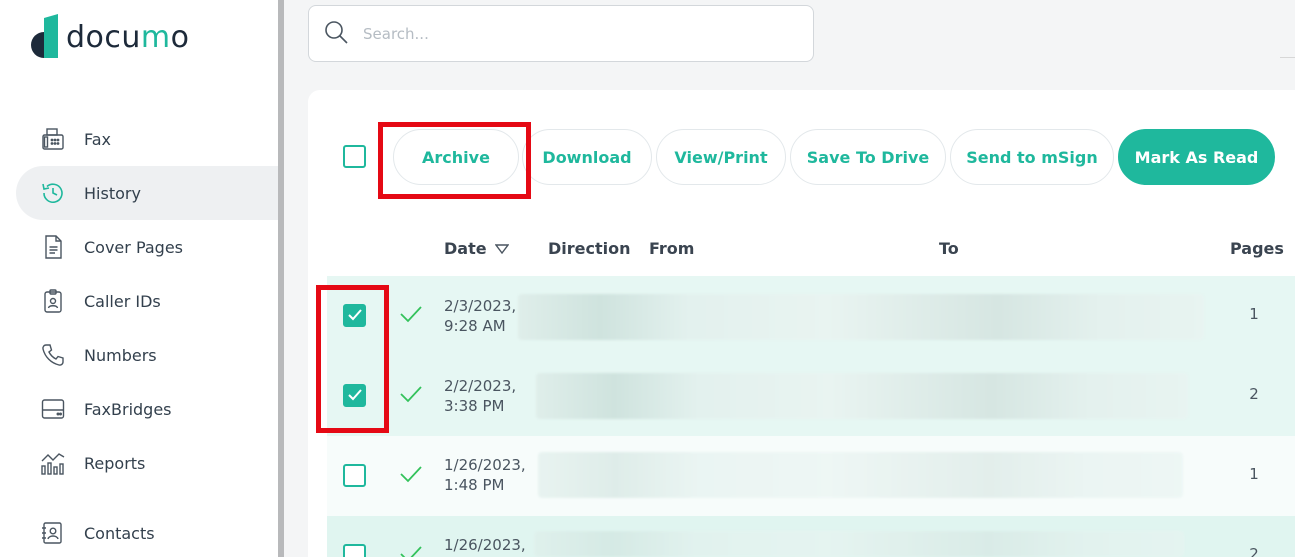 The width and height of the screenshot is (1295, 557). Describe the element at coordinates (352, 359) in the screenshot. I see `checkbox-highlight-box` at that location.